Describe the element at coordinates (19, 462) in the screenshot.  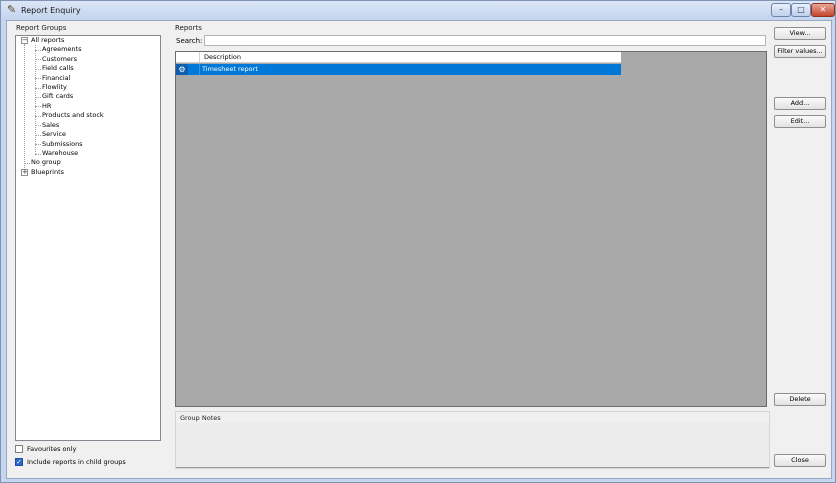
I see `include-child-groups-checkbox: ✓` at that location.